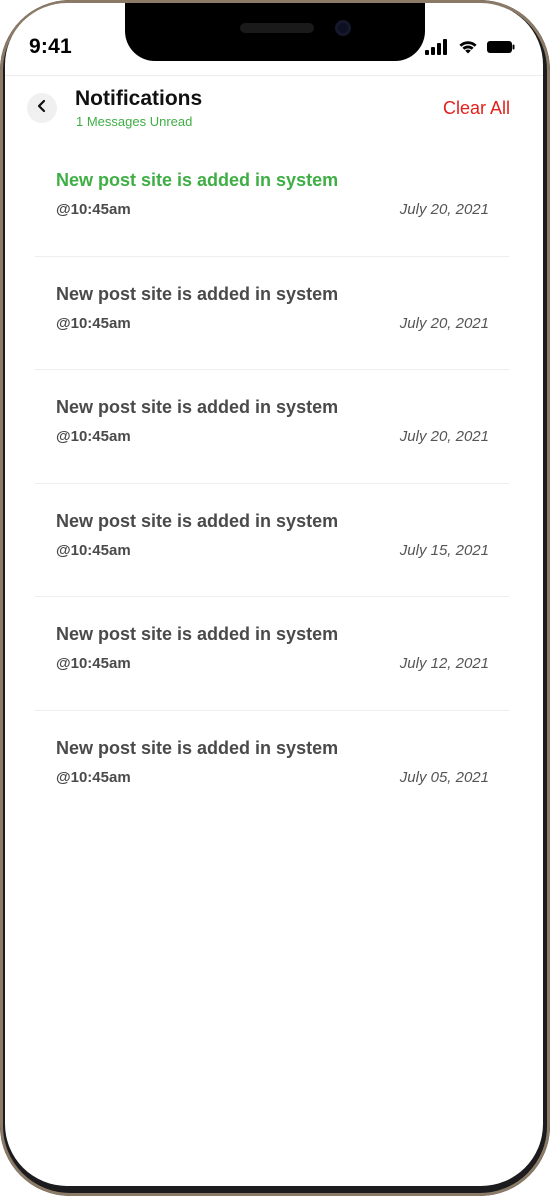 This screenshot has width=550, height=1196. I want to click on notification-date: July 12, 2021, so click(444, 663).